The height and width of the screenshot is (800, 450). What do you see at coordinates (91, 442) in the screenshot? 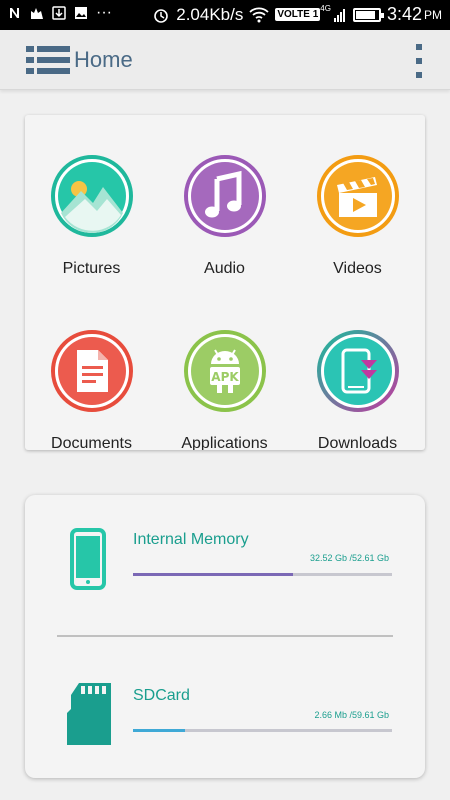
I see `category-label: Documents` at bounding box center [91, 442].